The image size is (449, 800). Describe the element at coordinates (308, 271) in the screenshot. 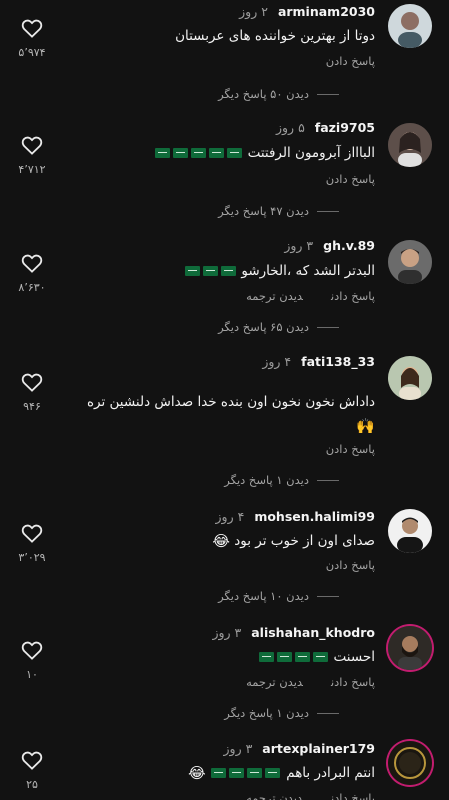

I see `comment-text-body: البدتر الشد که ،الخارشو` at that location.